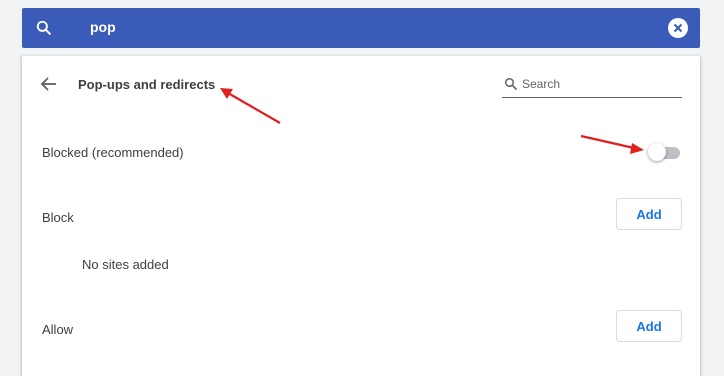 This screenshot has width=724, height=376. I want to click on block-section-label: Block, so click(58, 217).